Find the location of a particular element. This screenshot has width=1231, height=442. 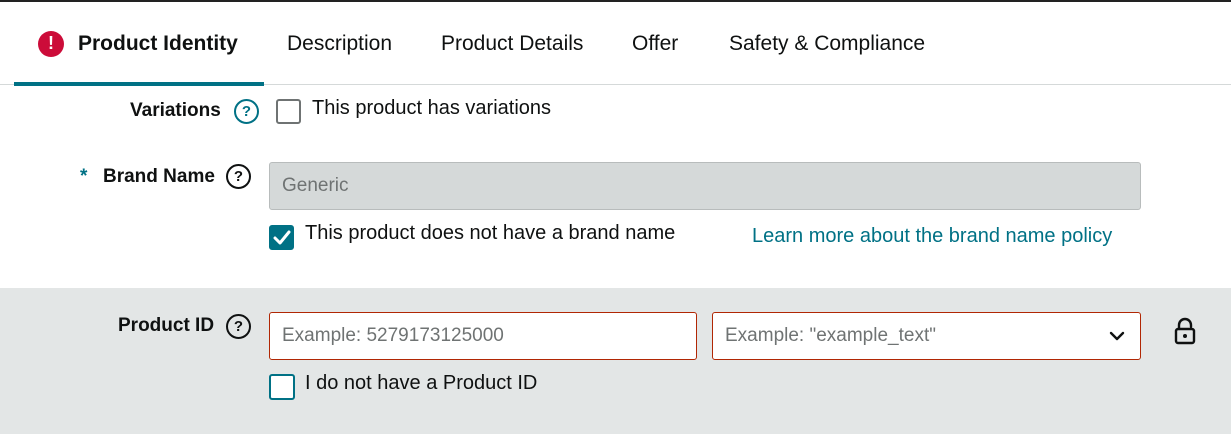

no-brand-checkbox is located at coordinates (281, 237).